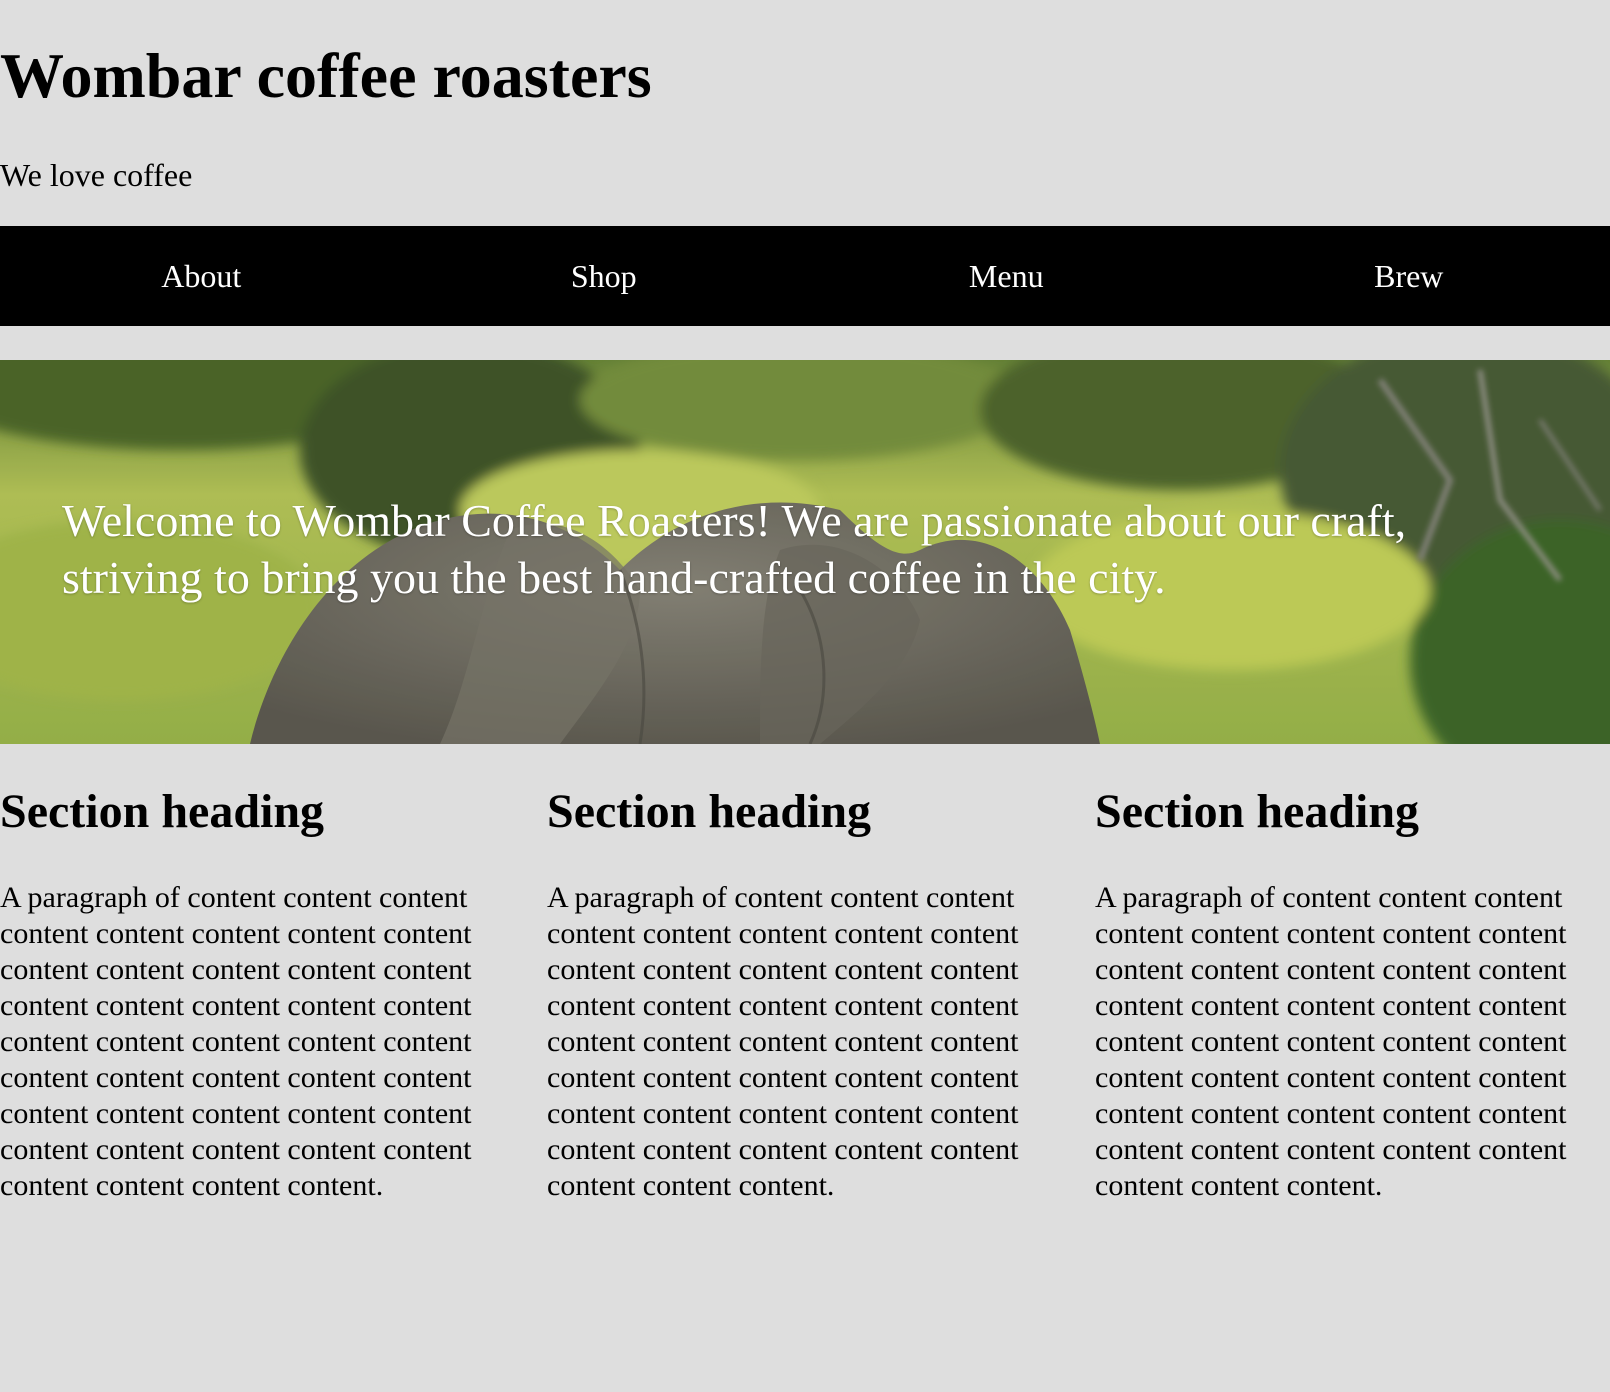 The width and height of the screenshot is (1610, 1392). I want to click on site-title: Wombar coffee roasters, so click(326, 75).